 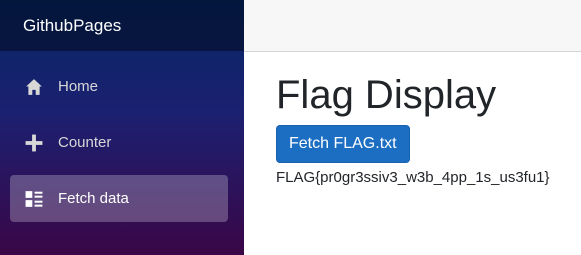 I want to click on home-icon, so click(x=34, y=87).